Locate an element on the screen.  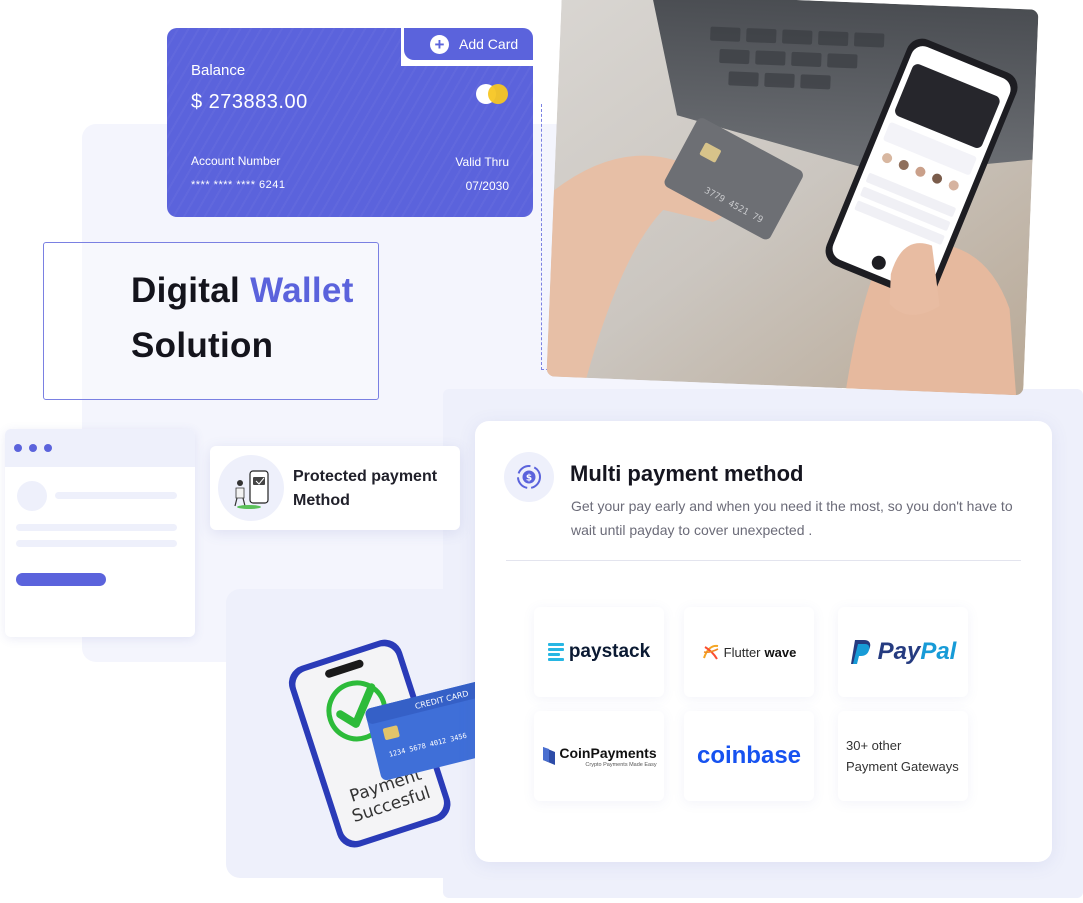
flutterwave-icon is located at coordinates (710, 652).